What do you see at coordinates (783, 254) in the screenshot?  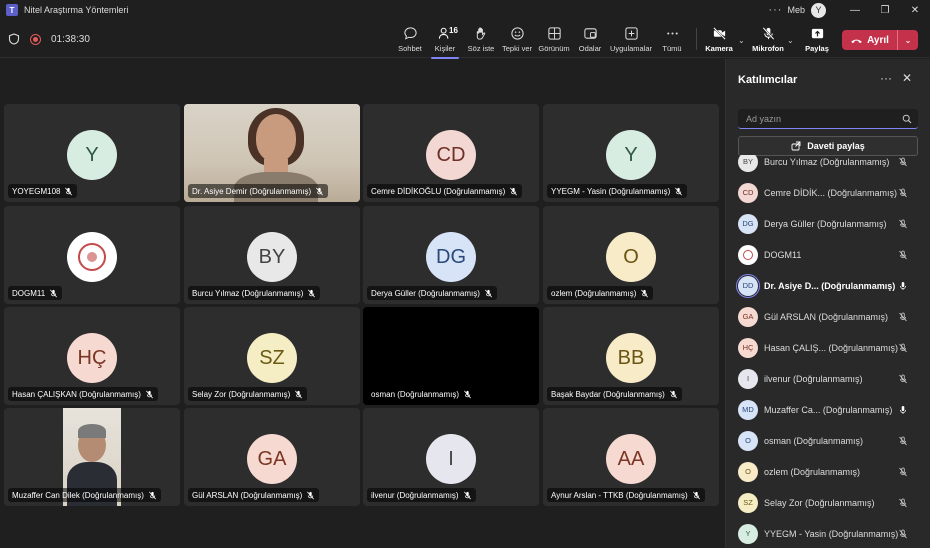 I see `participant-name: DOGM11` at bounding box center [783, 254].